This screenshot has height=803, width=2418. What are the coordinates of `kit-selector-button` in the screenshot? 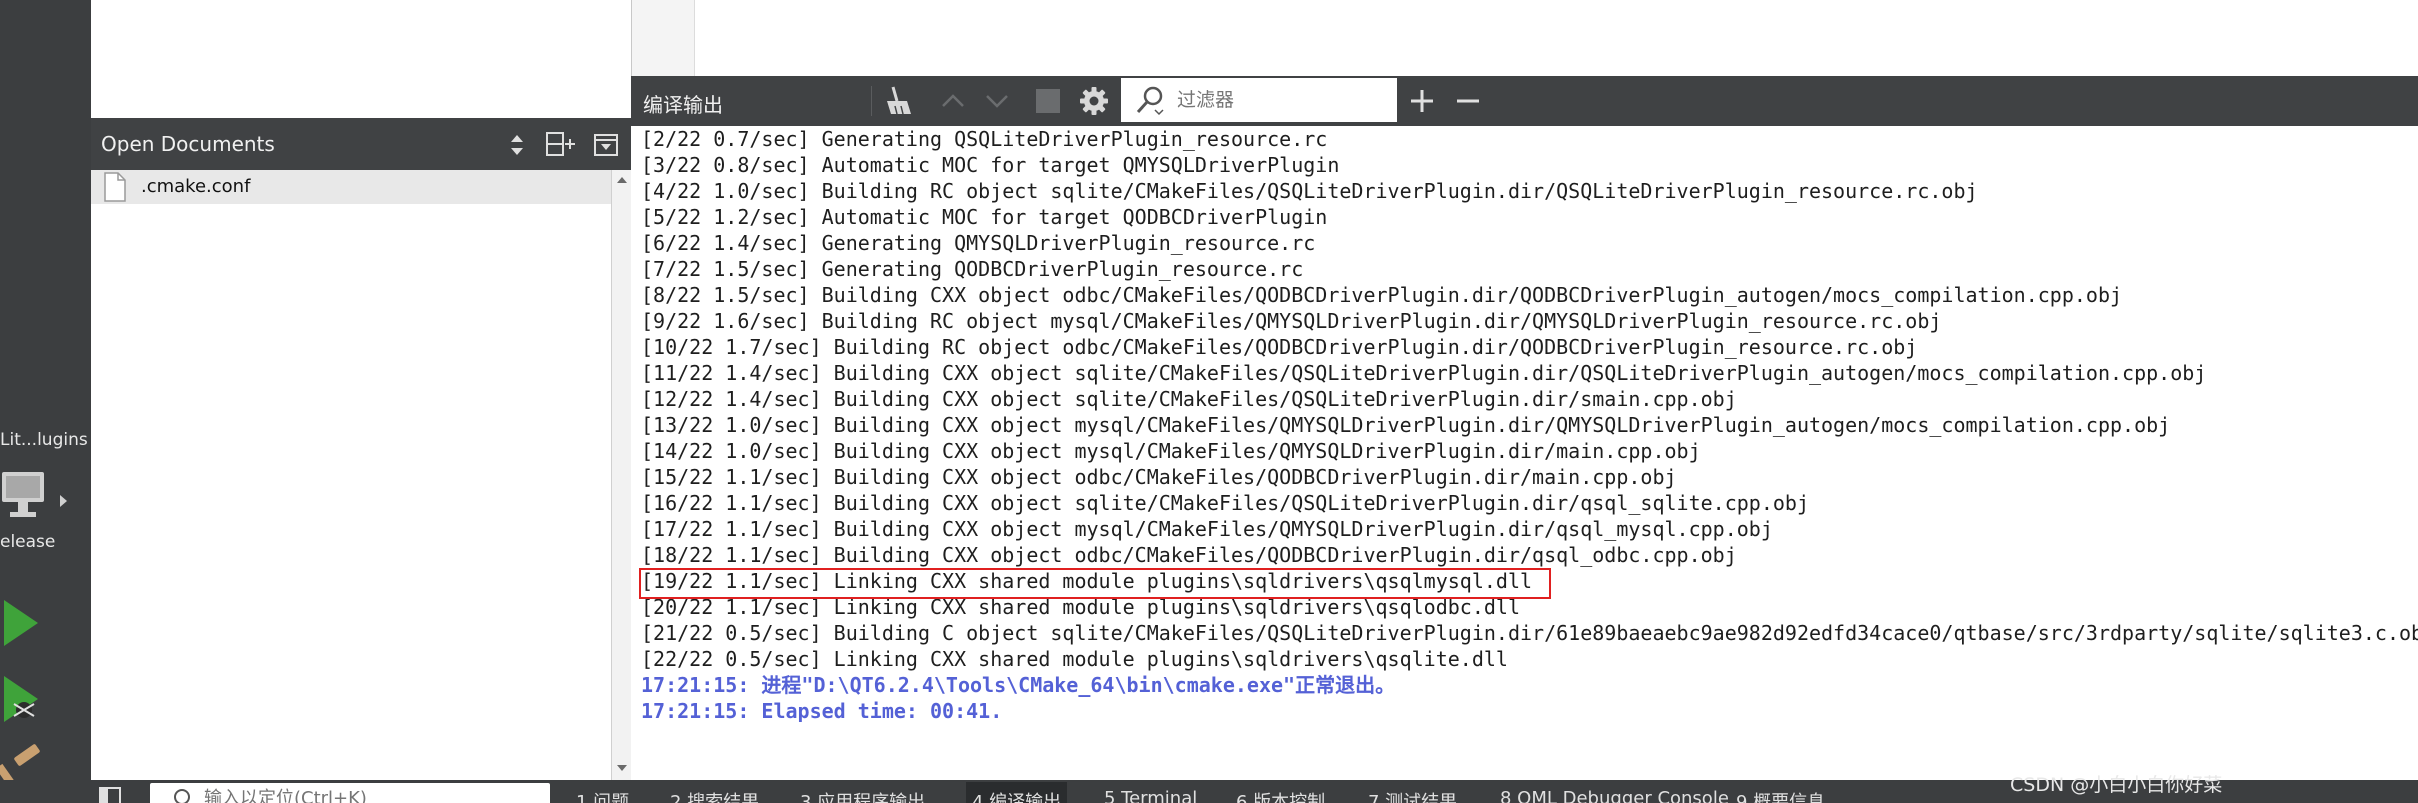 It's located at (36, 497).